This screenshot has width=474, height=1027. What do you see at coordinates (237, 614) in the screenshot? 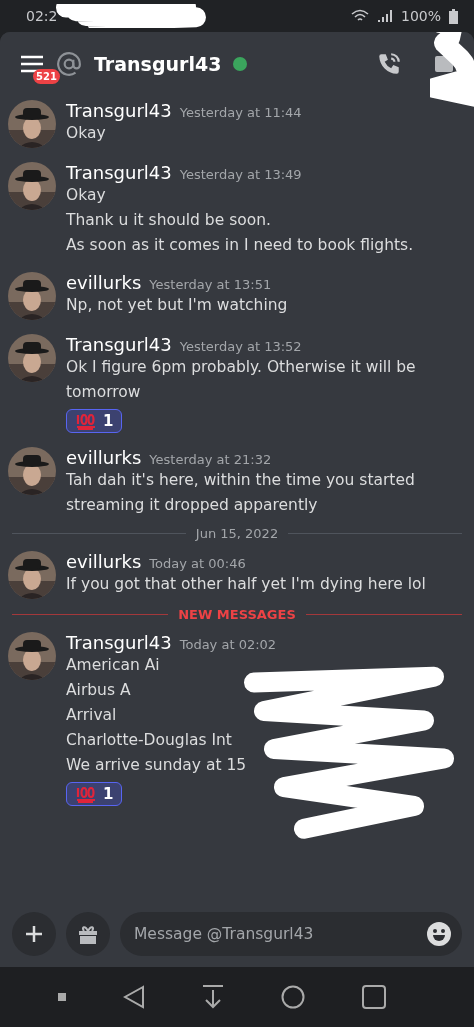
I see `new-messages-divider: NEW MESSAGES` at bounding box center [237, 614].